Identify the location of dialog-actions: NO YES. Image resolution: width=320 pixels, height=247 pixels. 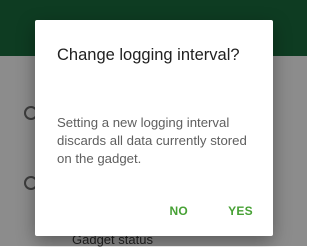
(211, 211).